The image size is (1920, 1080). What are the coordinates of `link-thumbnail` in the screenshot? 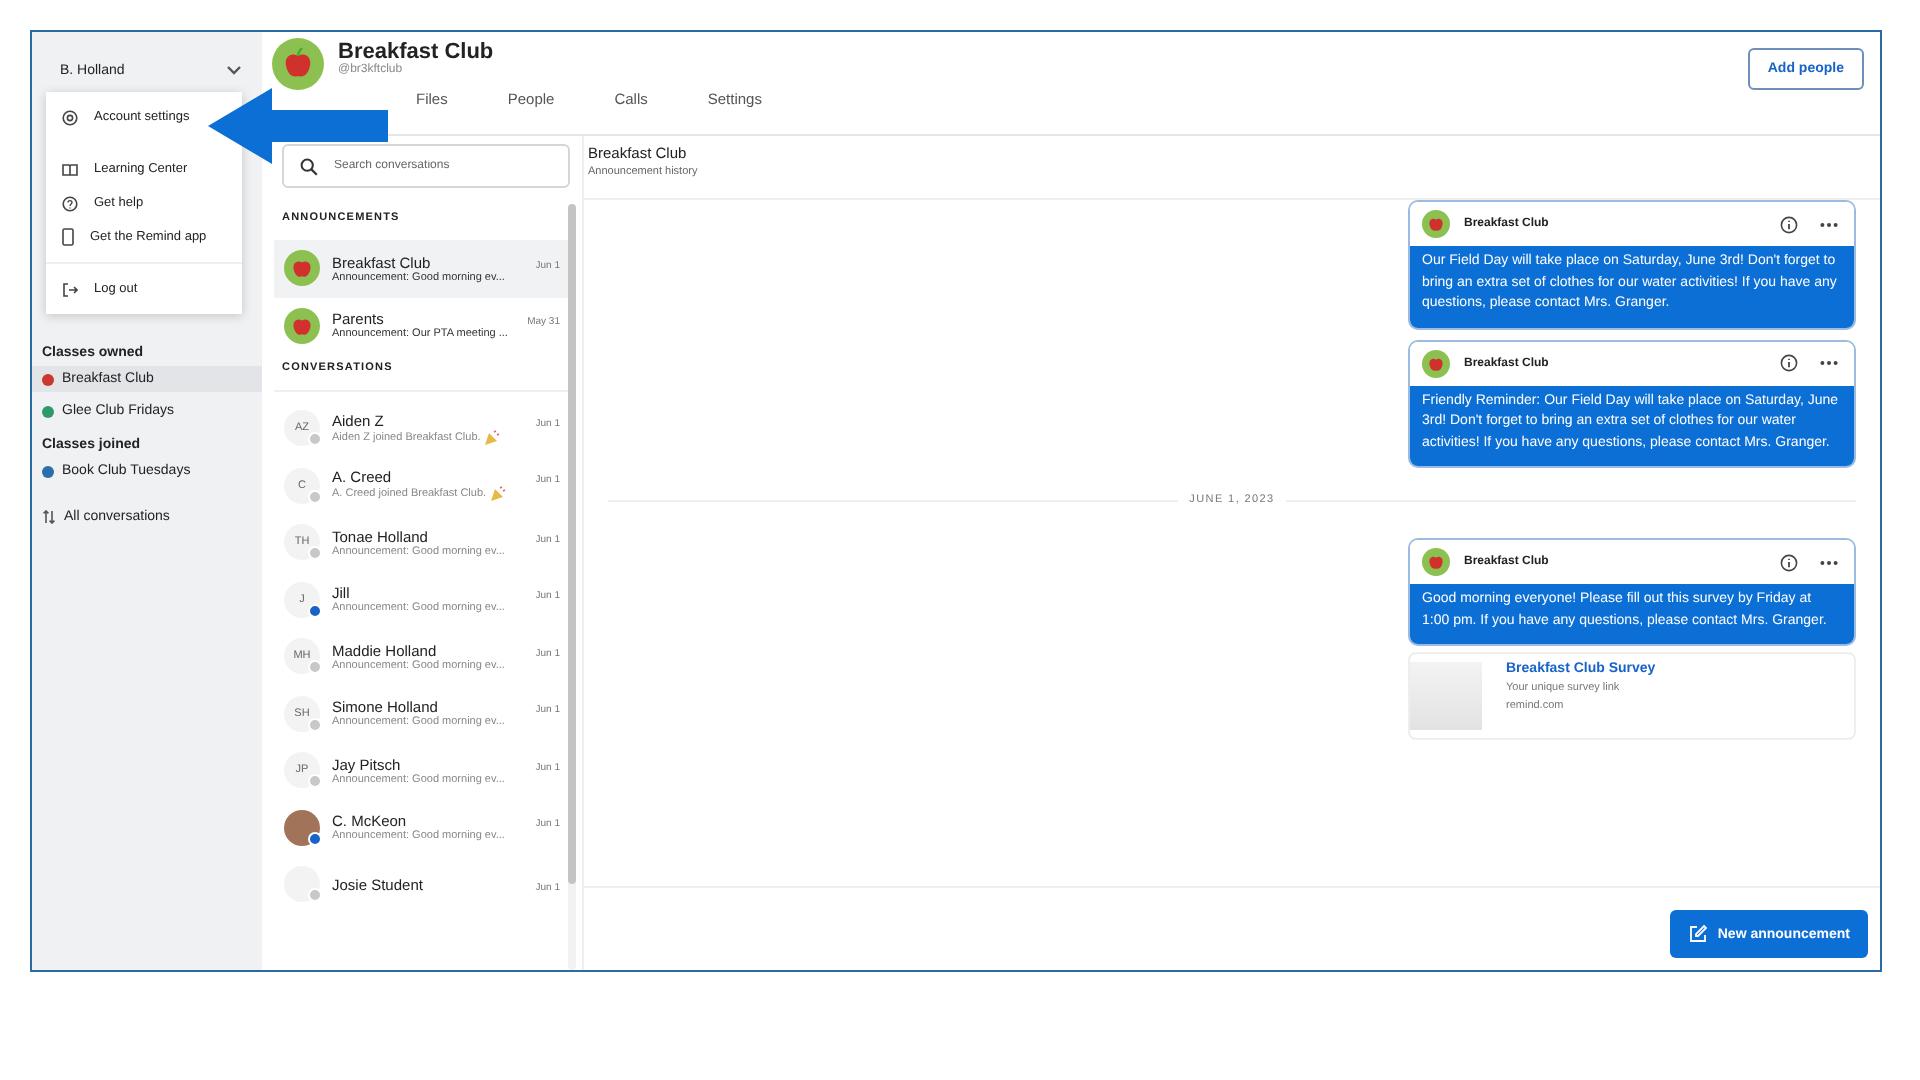 It's located at (1446, 696).